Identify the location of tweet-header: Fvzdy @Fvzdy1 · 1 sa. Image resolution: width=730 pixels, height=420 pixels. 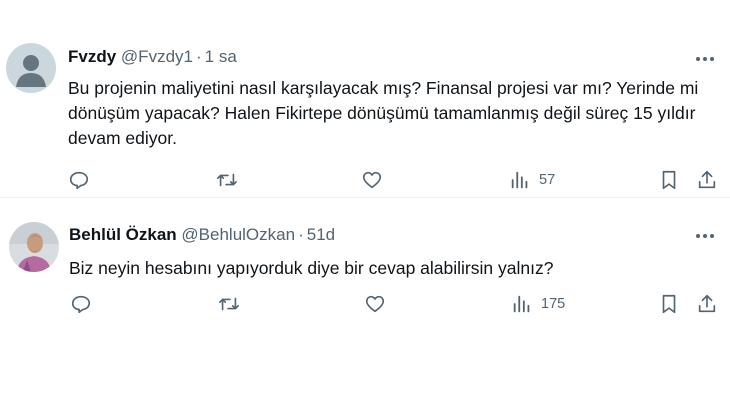
(152, 57).